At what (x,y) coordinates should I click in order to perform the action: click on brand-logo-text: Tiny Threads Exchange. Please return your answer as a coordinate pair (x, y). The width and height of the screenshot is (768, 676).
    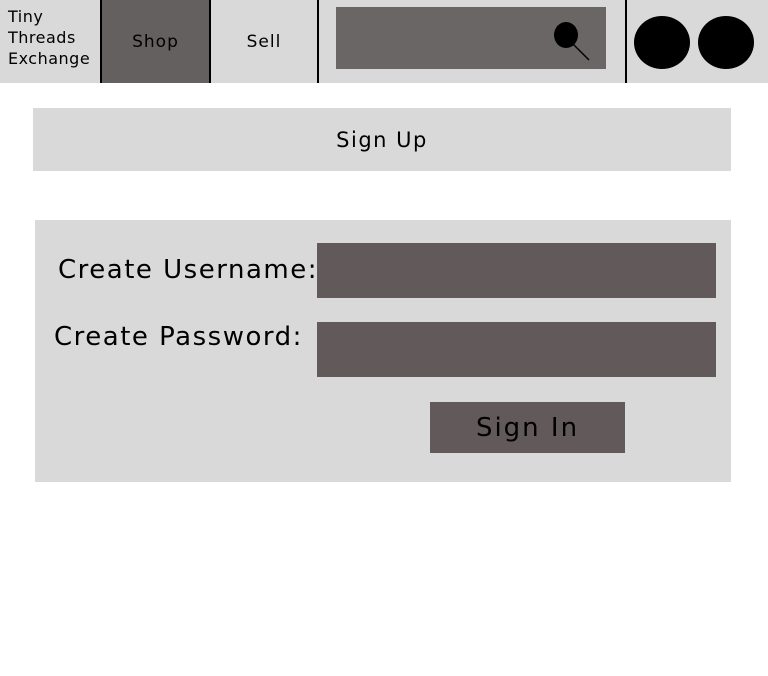
    Looking at the image, I should click on (54, 37).